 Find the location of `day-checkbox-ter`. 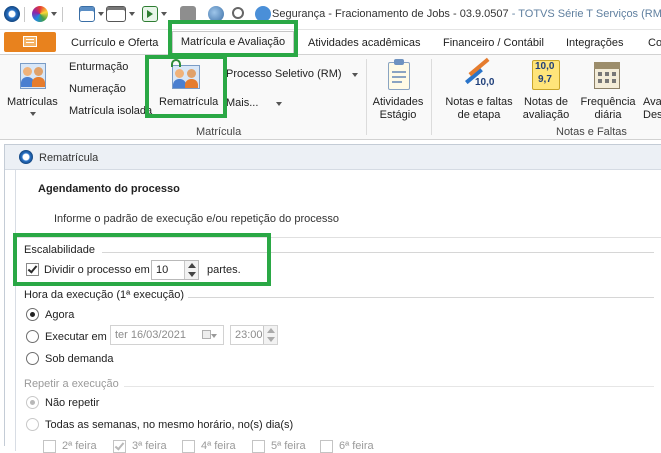

day-checkbox-ter is located at coordinates (119, 446).